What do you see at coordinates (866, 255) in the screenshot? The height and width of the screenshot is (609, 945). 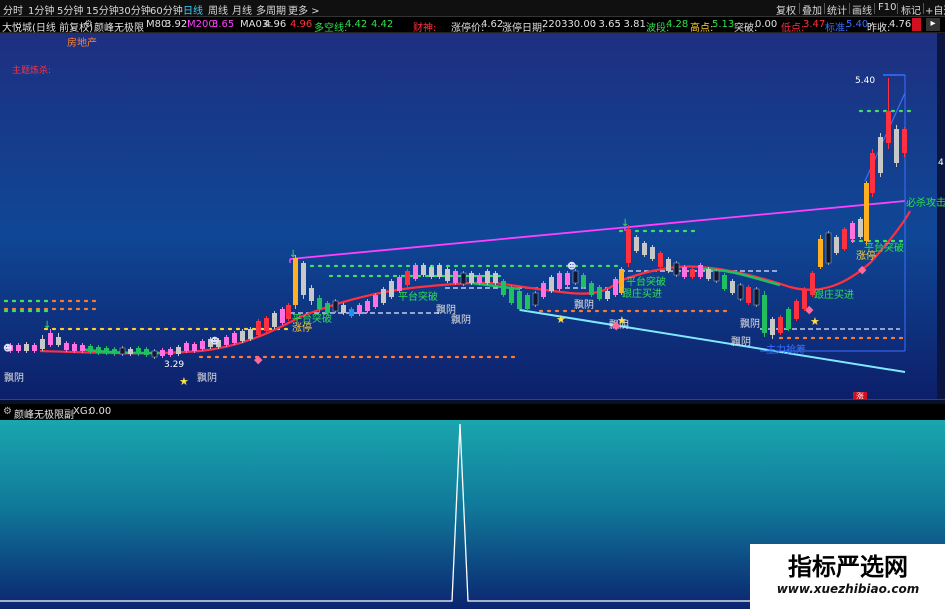 I see `limit-up-label-2: 涨停` at bounding box center [866, 255].